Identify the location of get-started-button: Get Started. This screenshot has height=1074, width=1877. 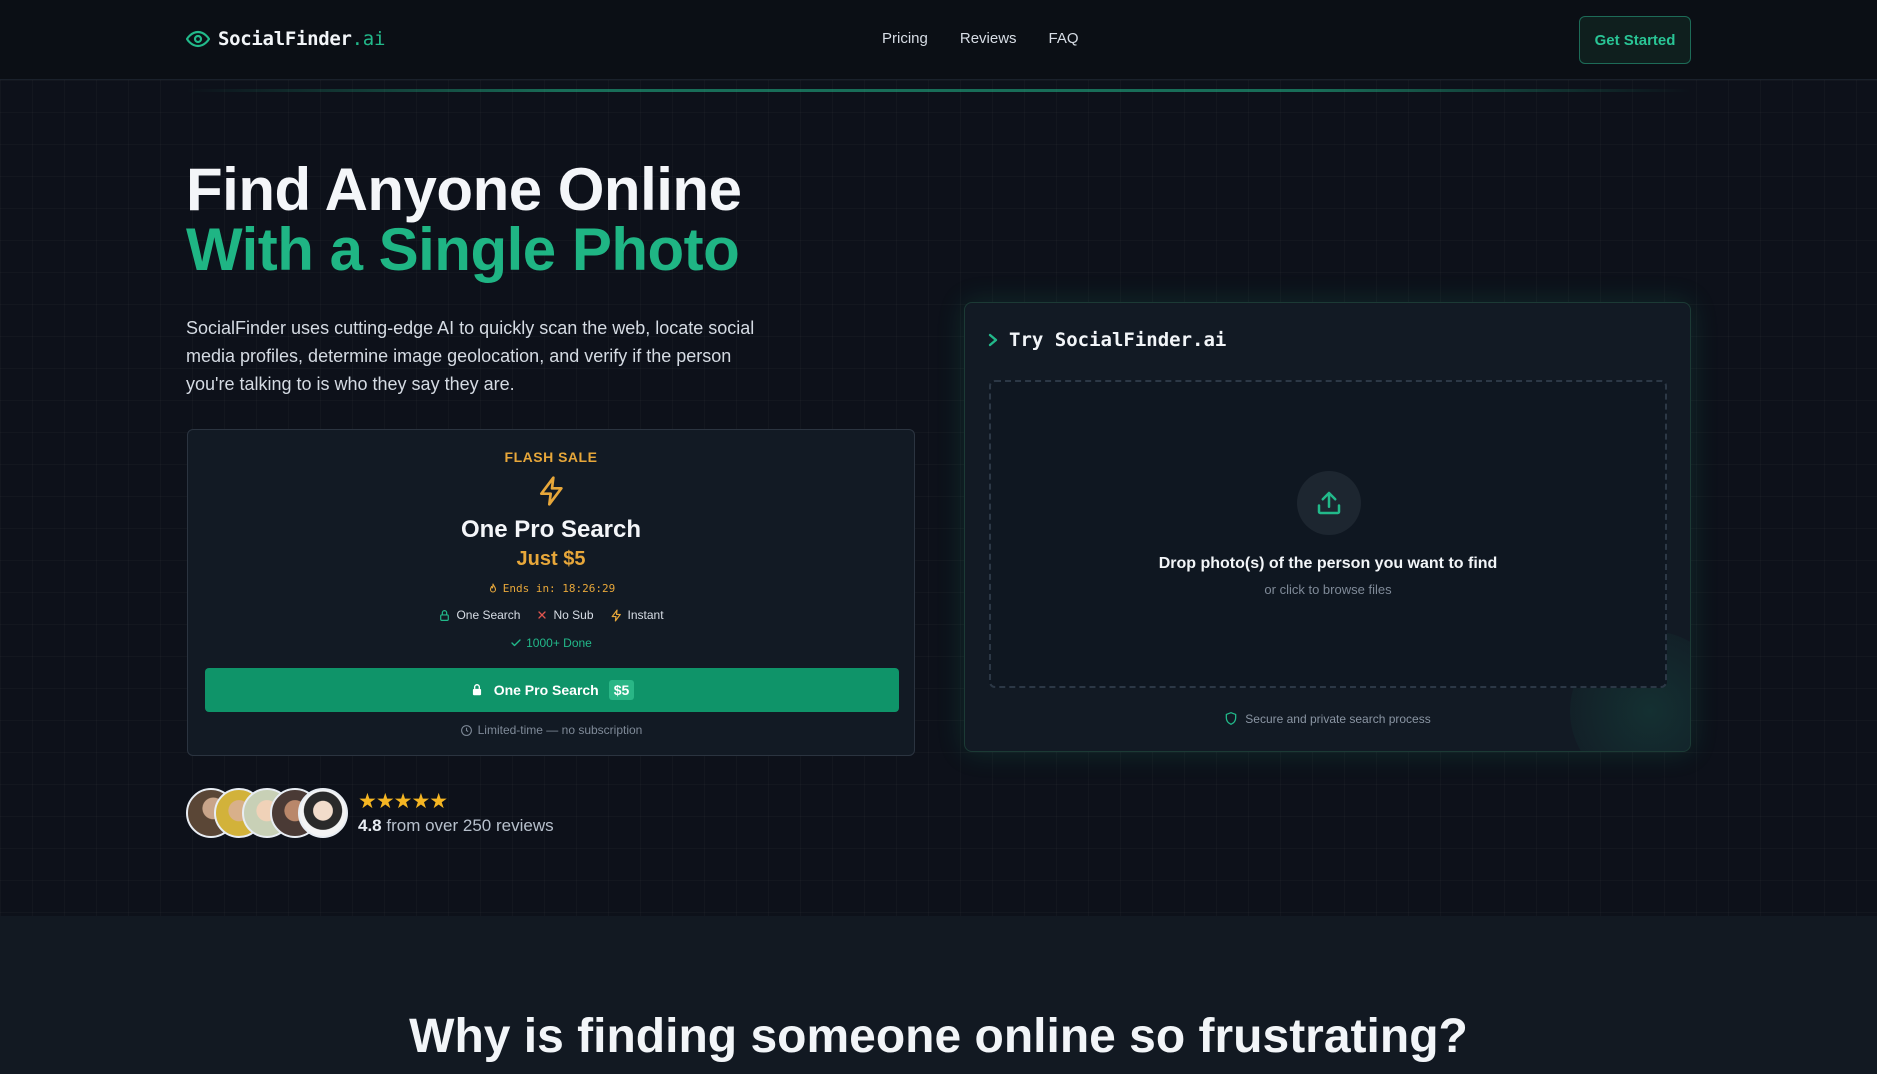
(1635, 40).